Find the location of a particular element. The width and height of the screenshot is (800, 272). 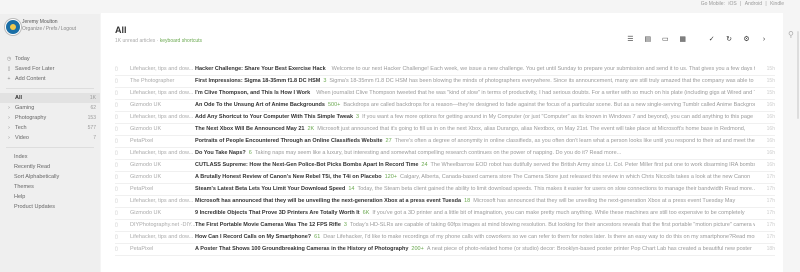

sidebar-item-video: › Video 7 is located at coordinates (50, 138).